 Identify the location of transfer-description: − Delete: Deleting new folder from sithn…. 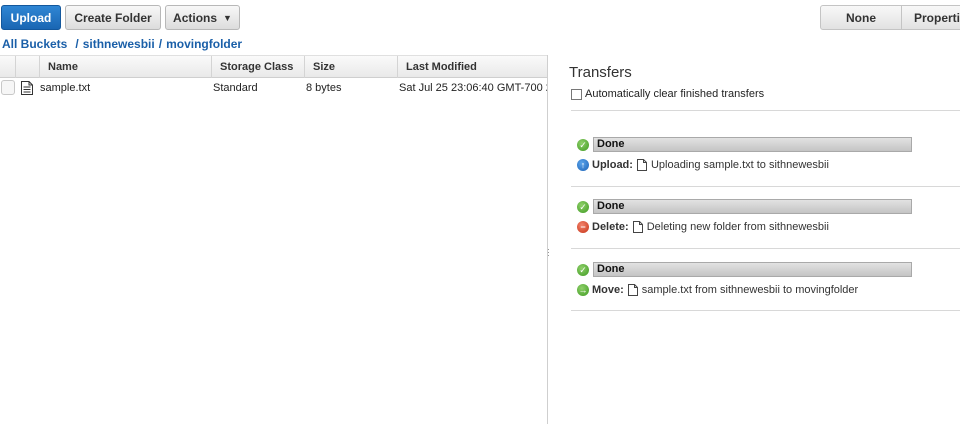
(703, 227).